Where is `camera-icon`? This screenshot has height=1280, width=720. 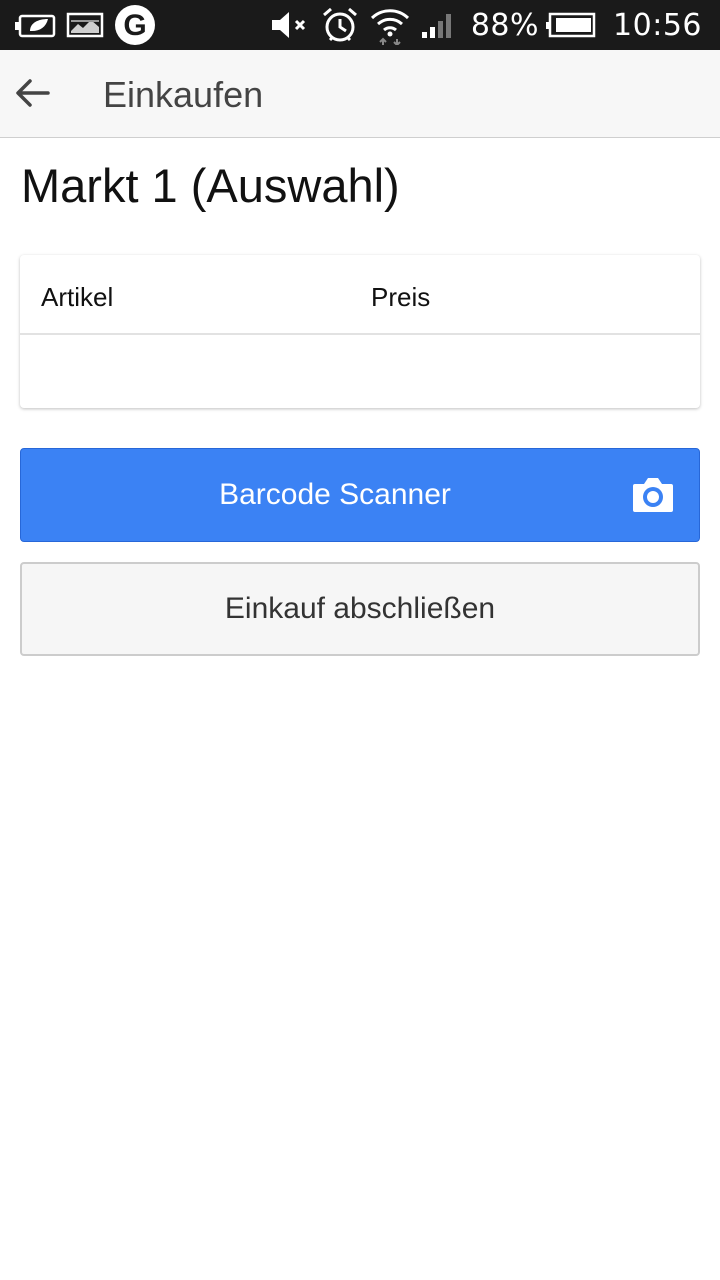
camera-icon is located at coordinates (653, 495).